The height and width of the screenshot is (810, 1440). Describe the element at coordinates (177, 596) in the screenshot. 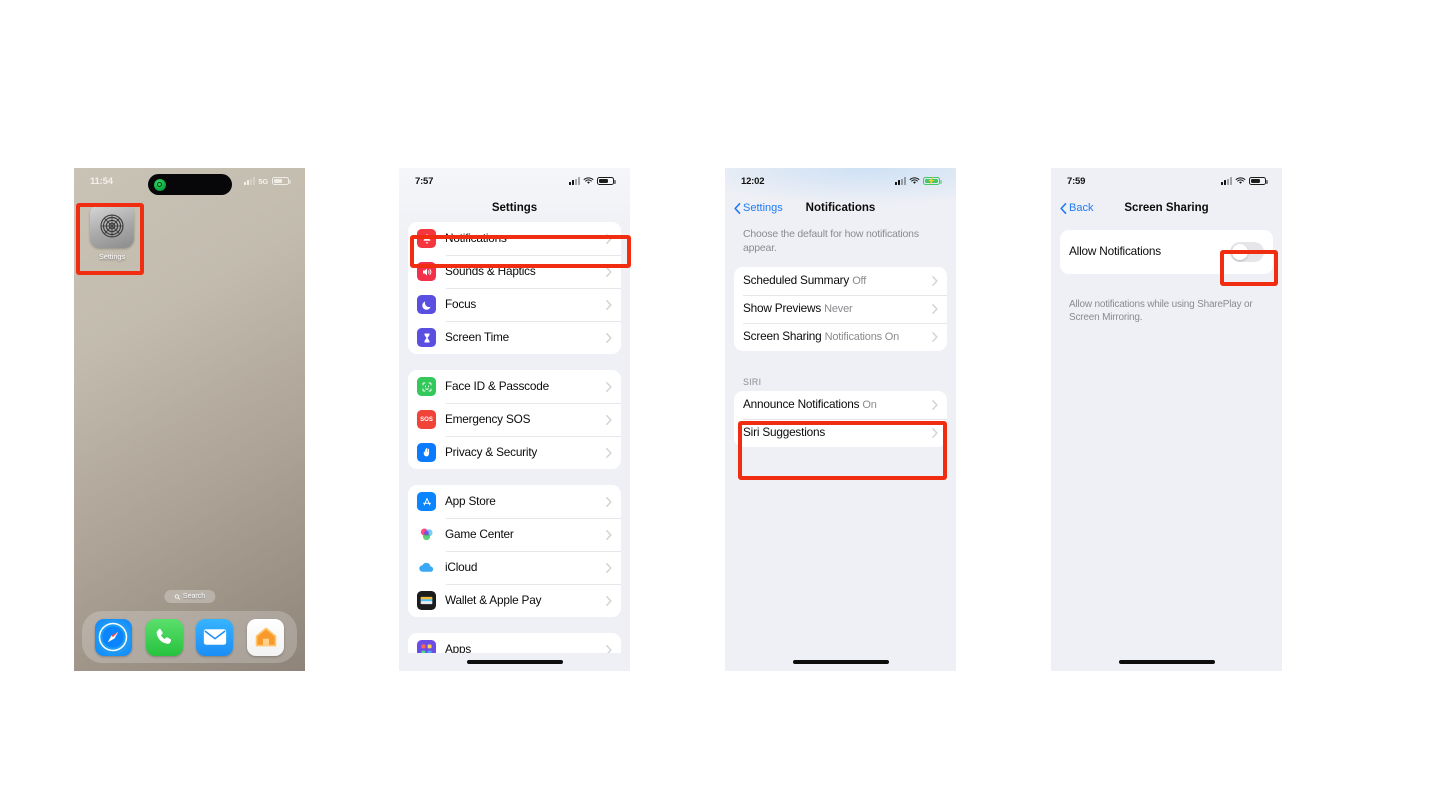

I see `search-icon` at that location.